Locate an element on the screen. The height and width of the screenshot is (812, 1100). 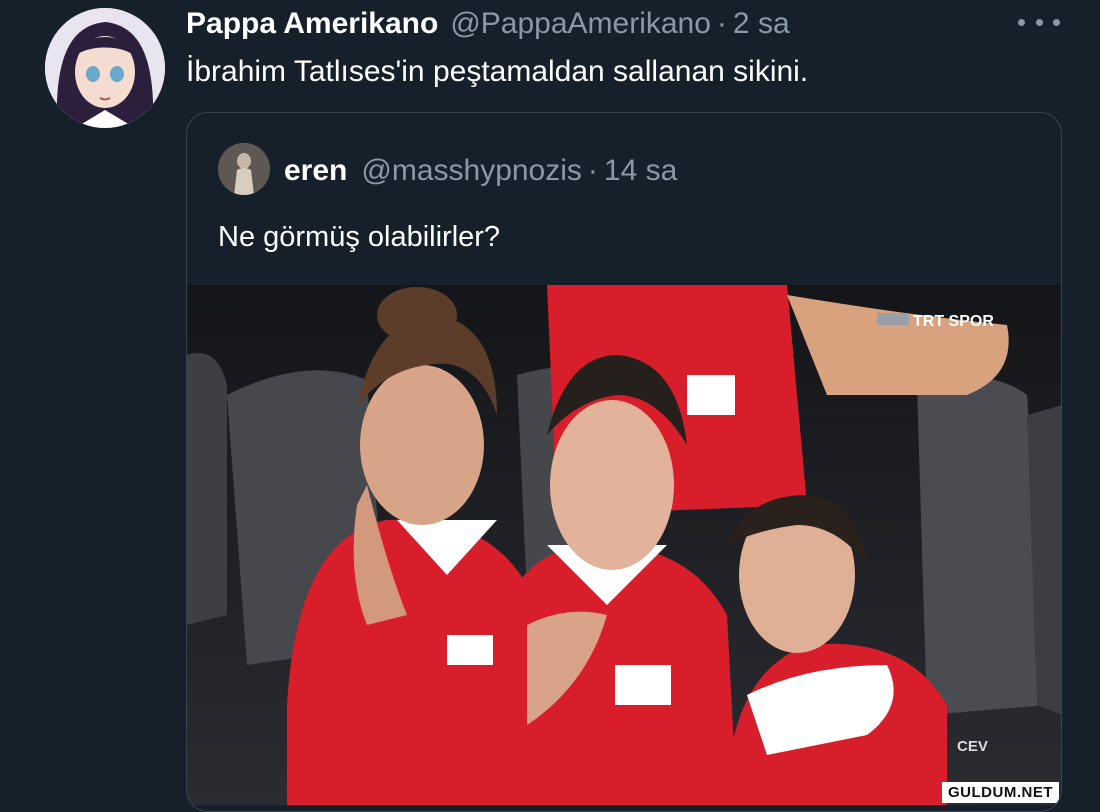
author-display-name: Pappa Amerikano is located at coordinates (312, 24).